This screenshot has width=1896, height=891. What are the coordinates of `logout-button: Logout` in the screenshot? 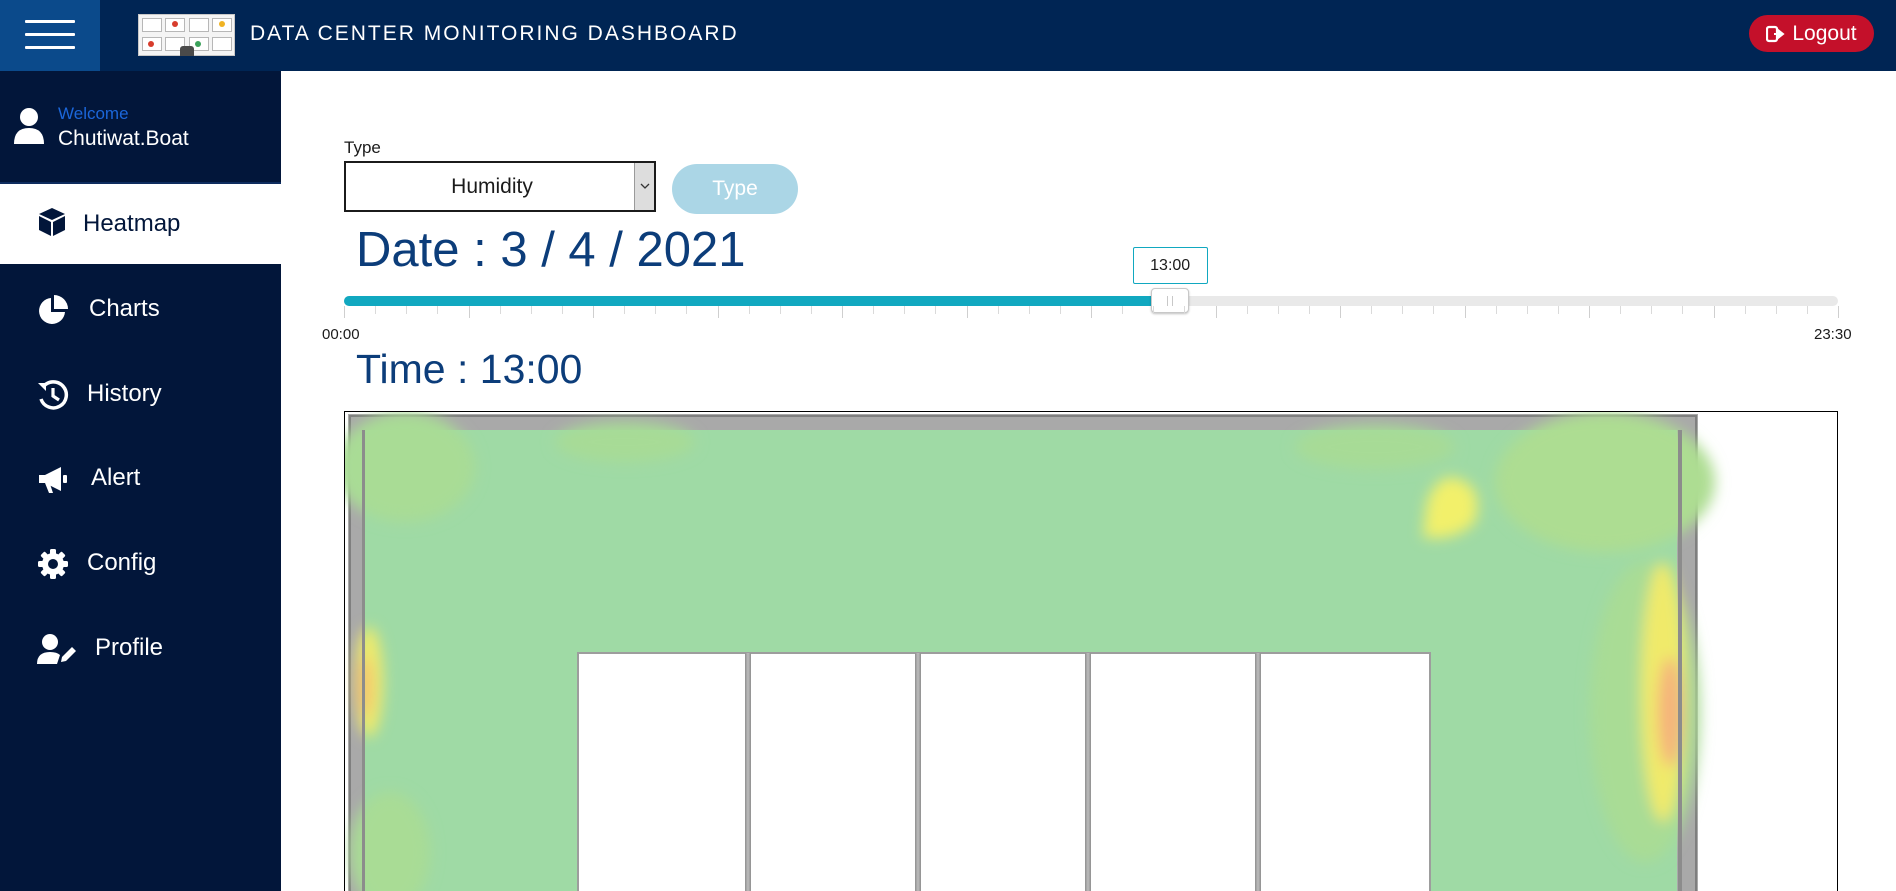 It's located at (1811, 33).